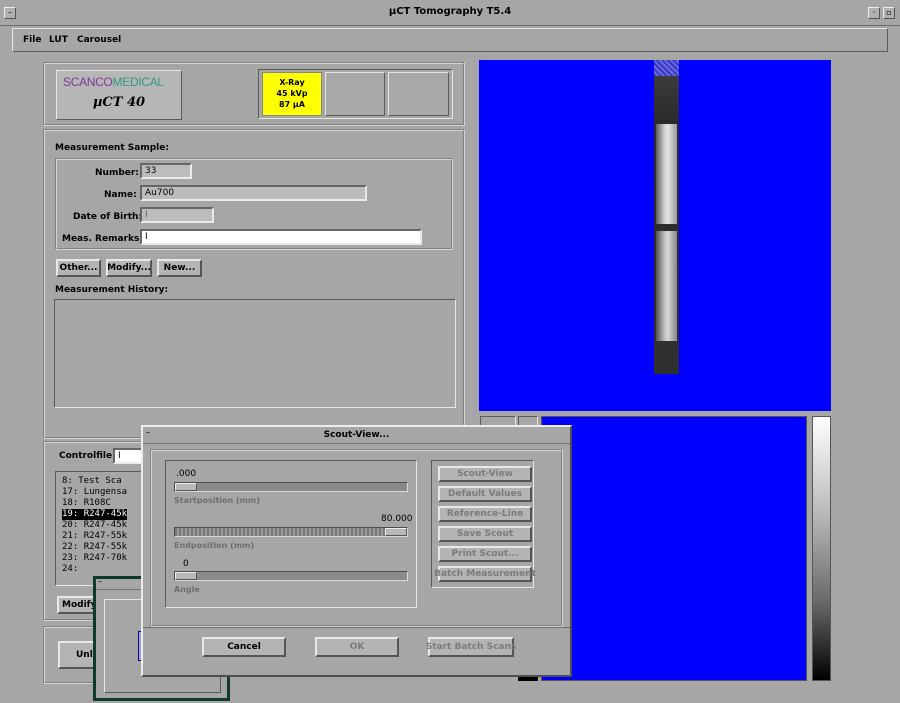 This screenshot has height=703, width=900. Describe the element at coordinates (485, 514) in the screenshot. I see `reference-line-button: Reference-Line` at that location.